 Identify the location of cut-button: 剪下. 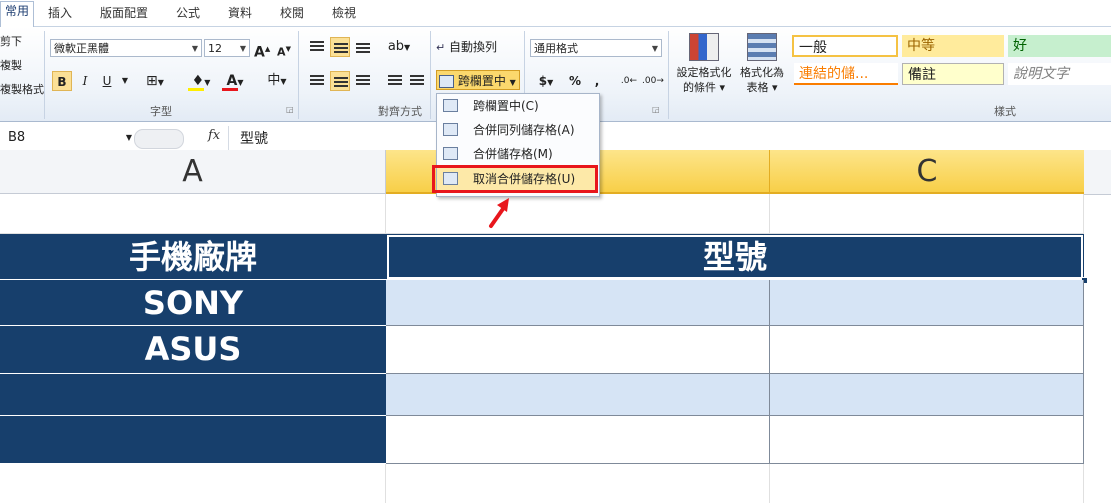
(11, 41).